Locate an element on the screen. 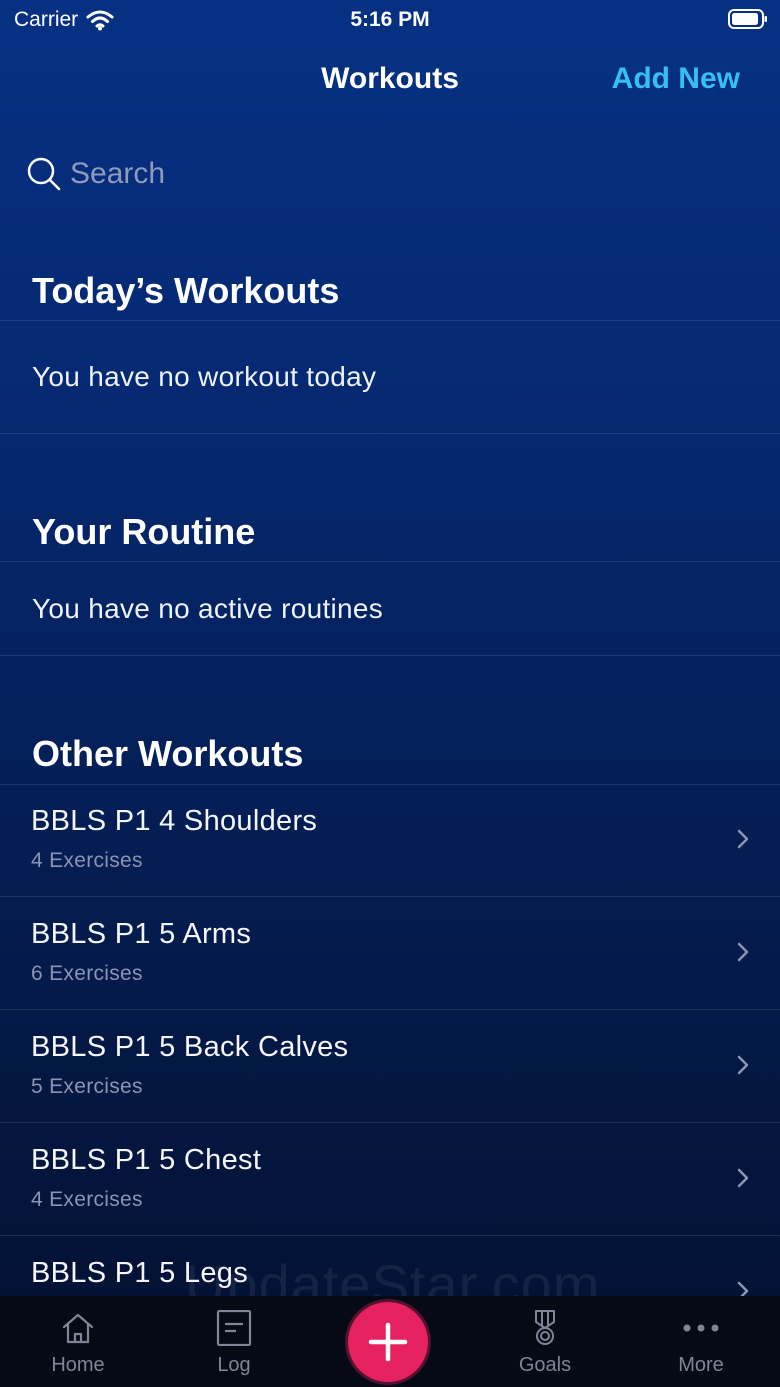 Image resolution: width=780 pixels, height=1387 pixels. your-routine-header: Your Routine is located at coordinates (144, 531).